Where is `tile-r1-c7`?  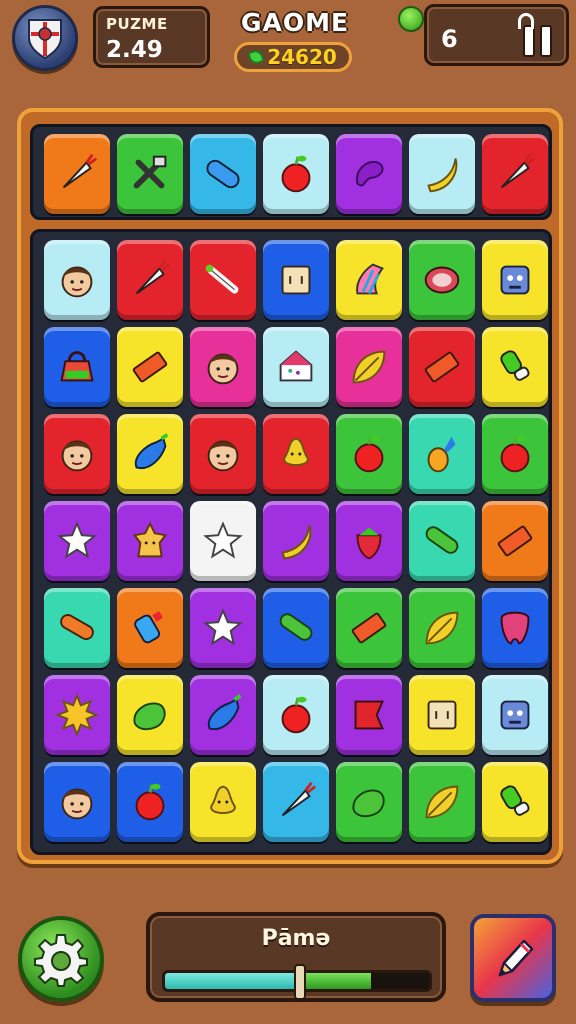 tile-r1-c7 is located at coordinates (515, 280).